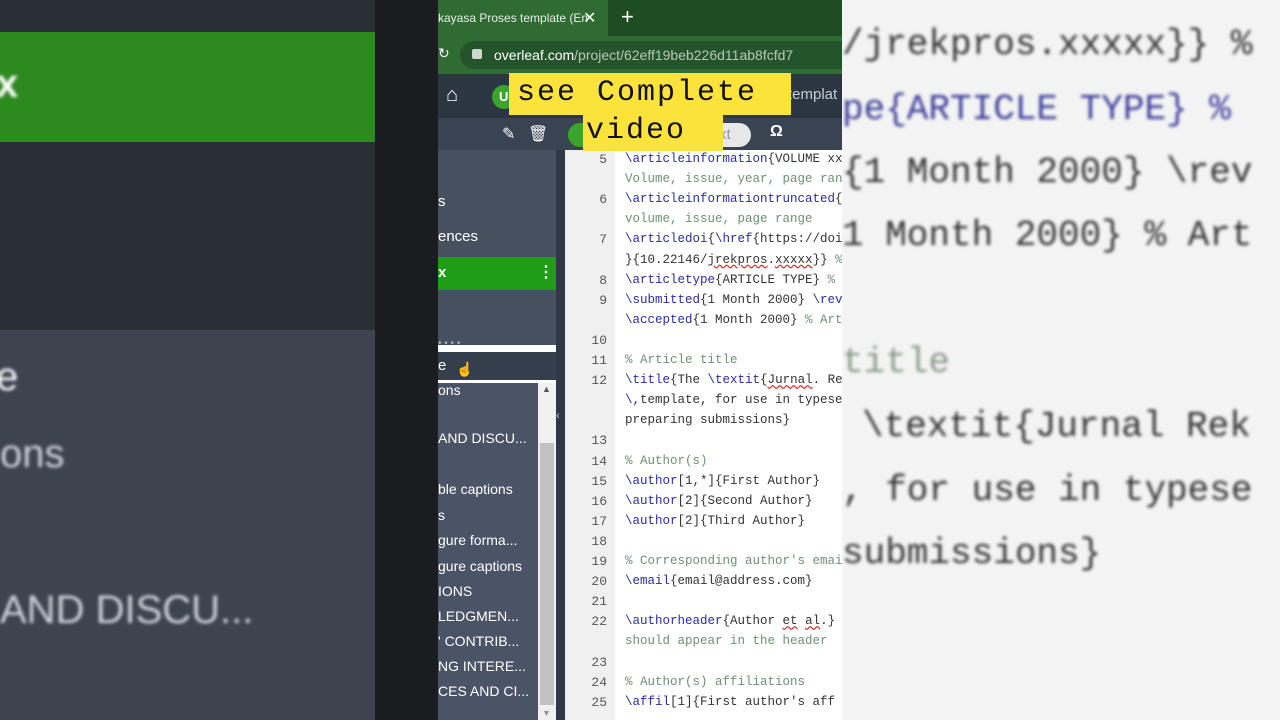 Image resolution: width=1280 pixels, height=720 pixels. What do you see at coordinates (749, 480) in the screenshot?
I see `code-text: [1,*]{First Author}` at bounding box center [749, 480].